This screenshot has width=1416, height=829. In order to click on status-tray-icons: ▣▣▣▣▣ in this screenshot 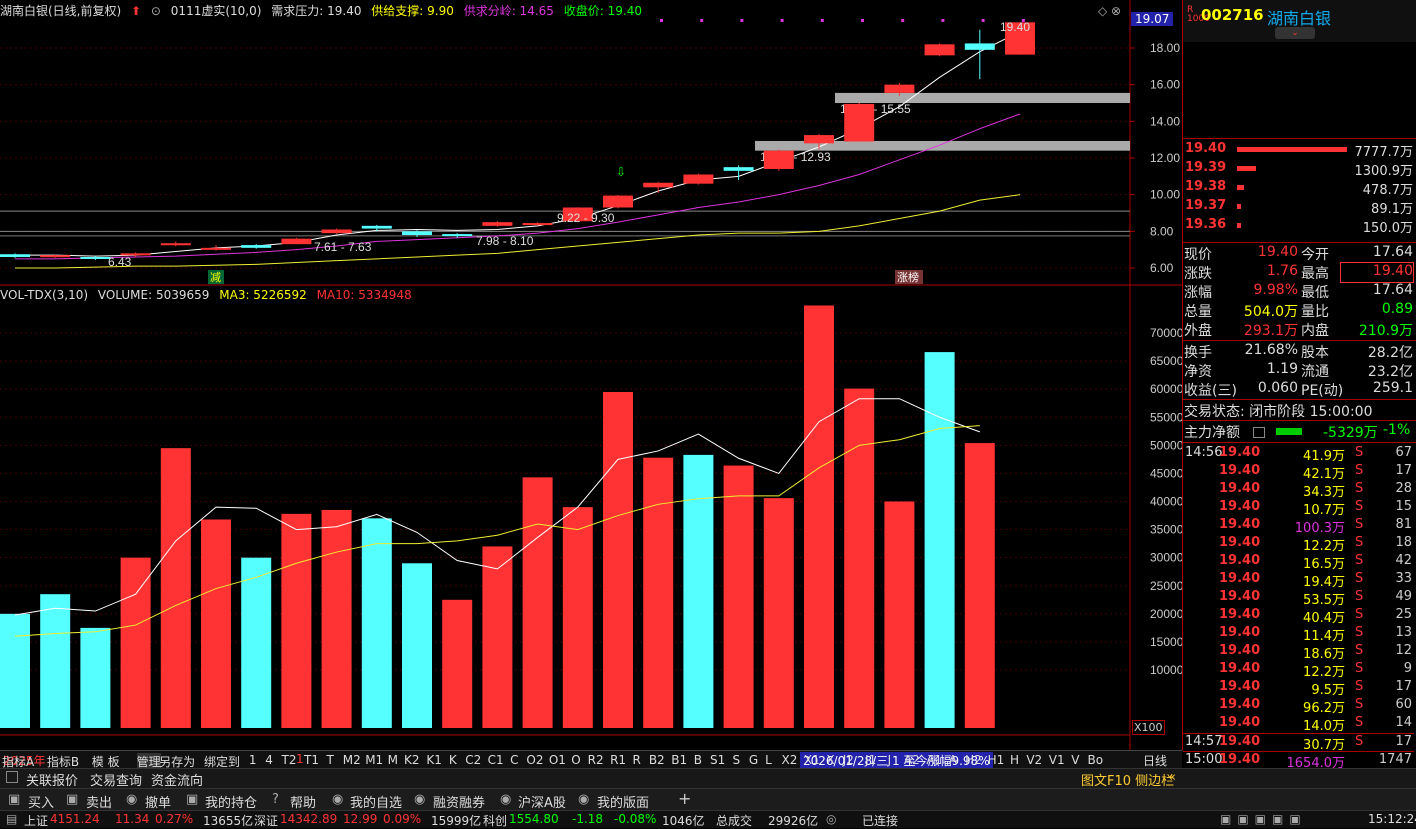, I will do `click(1263, 819)`.